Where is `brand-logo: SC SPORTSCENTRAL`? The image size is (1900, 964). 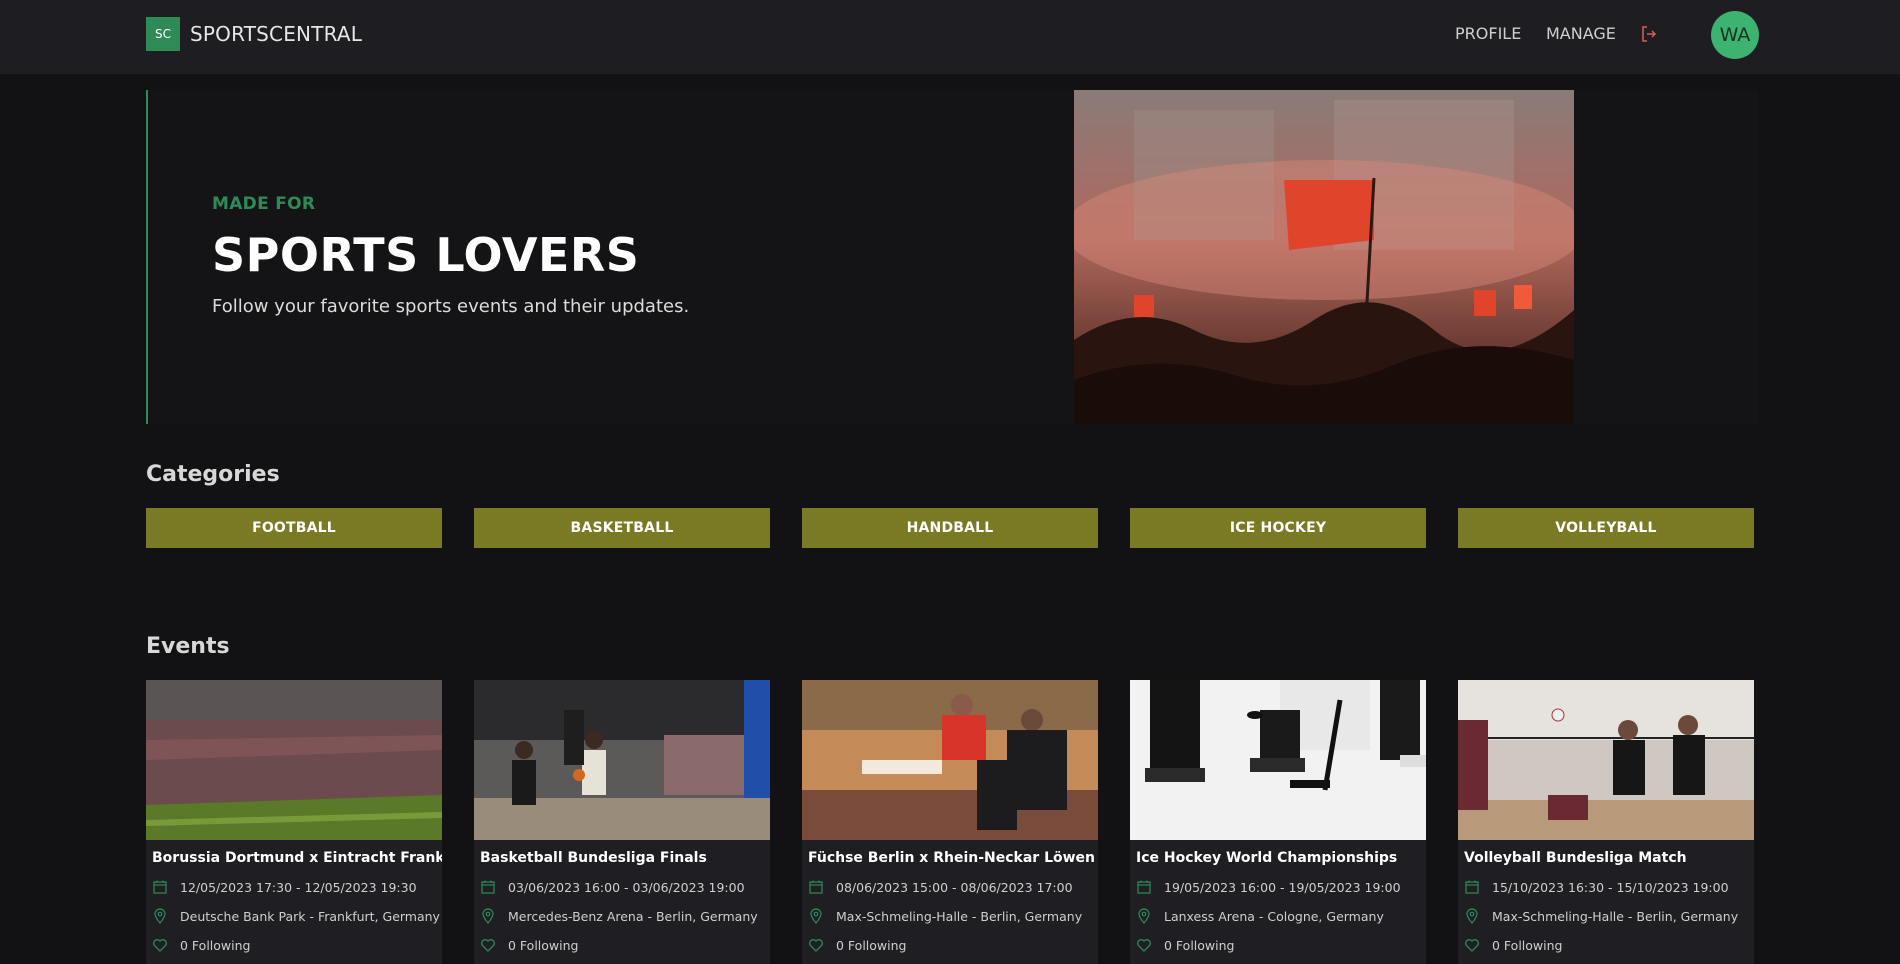 brand-logo: SC SPORTSCENTRAL is located at coordinates (254, 34).